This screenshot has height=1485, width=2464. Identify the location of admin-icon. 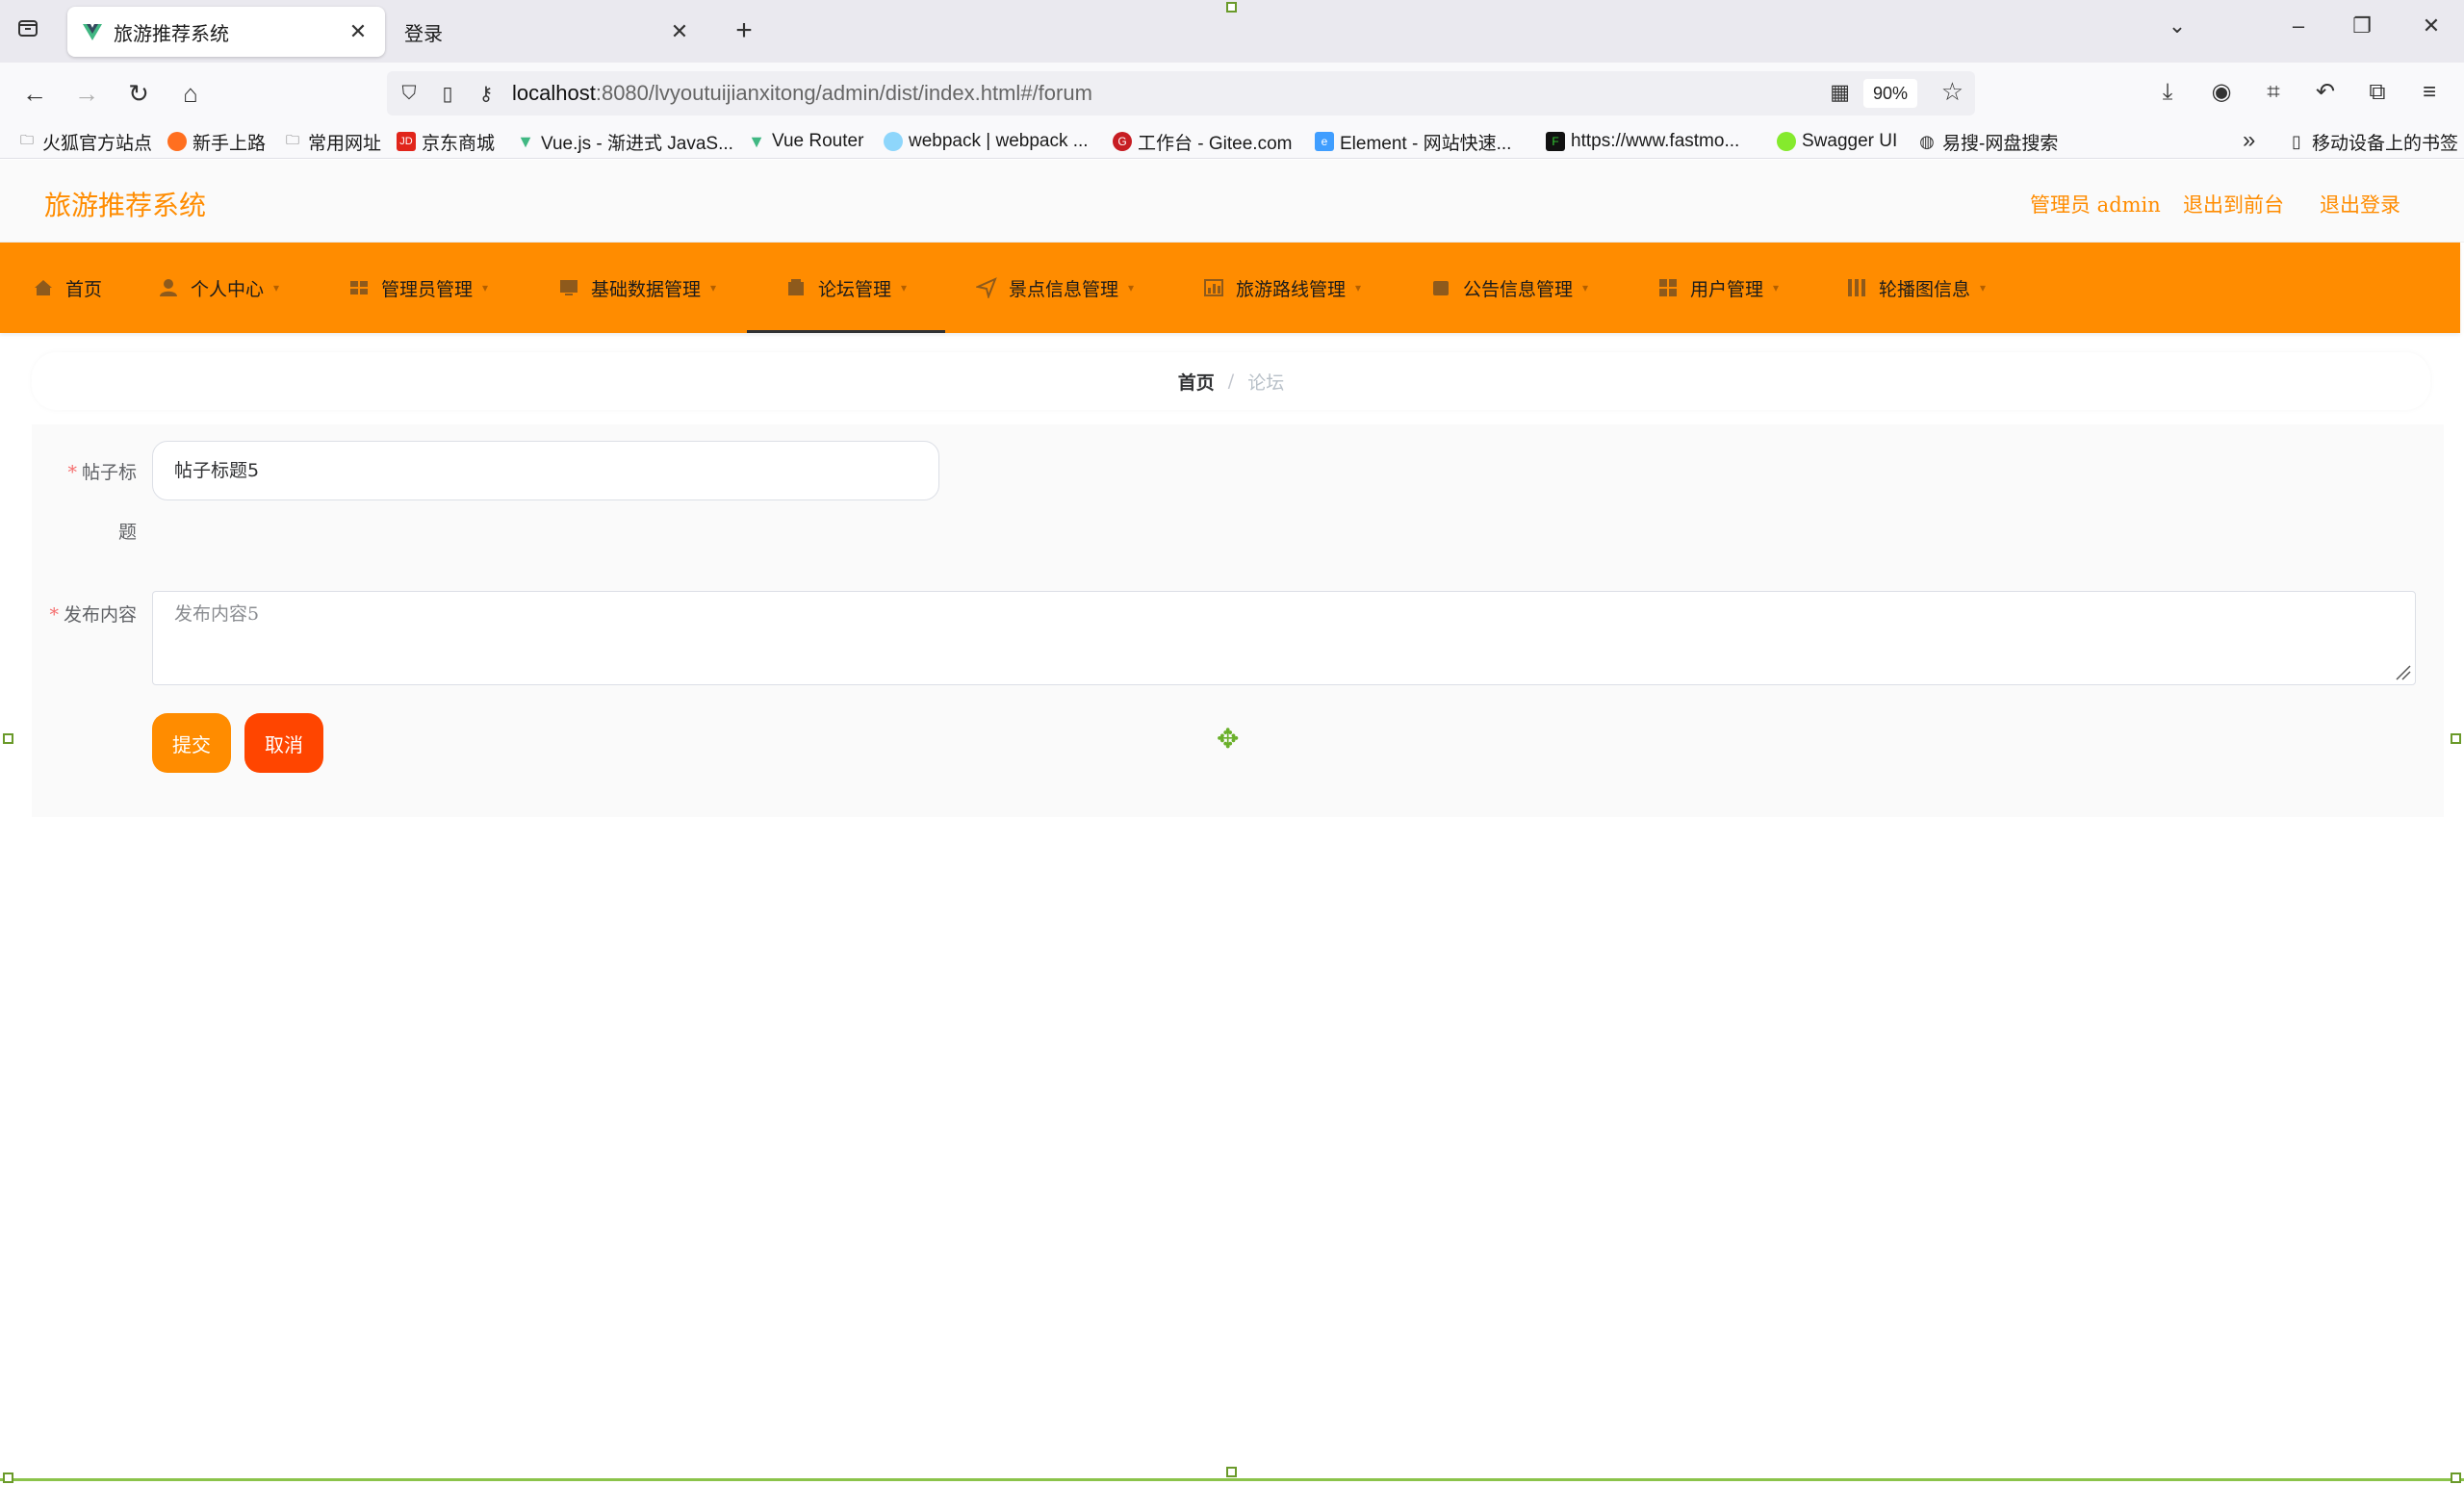
(359, 287).